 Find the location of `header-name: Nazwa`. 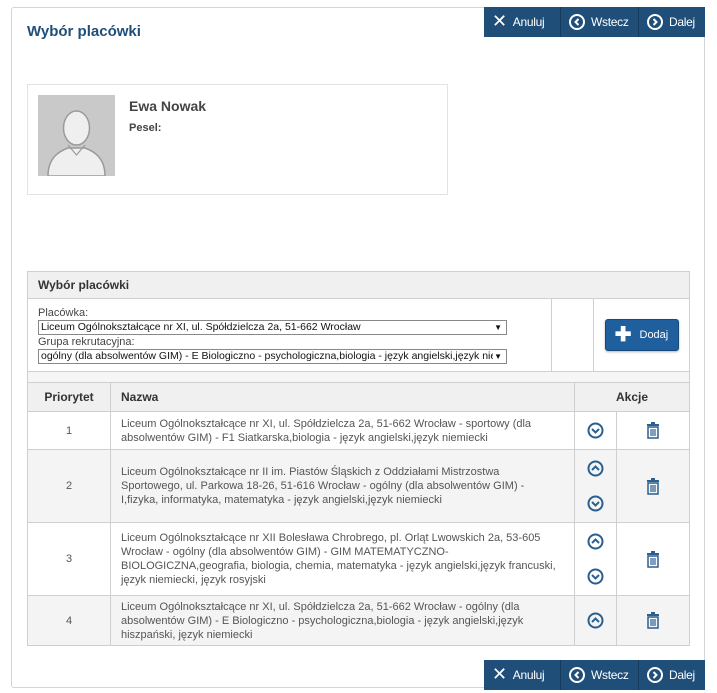

header-name: Nazwa is located at coordinates (342, 397).